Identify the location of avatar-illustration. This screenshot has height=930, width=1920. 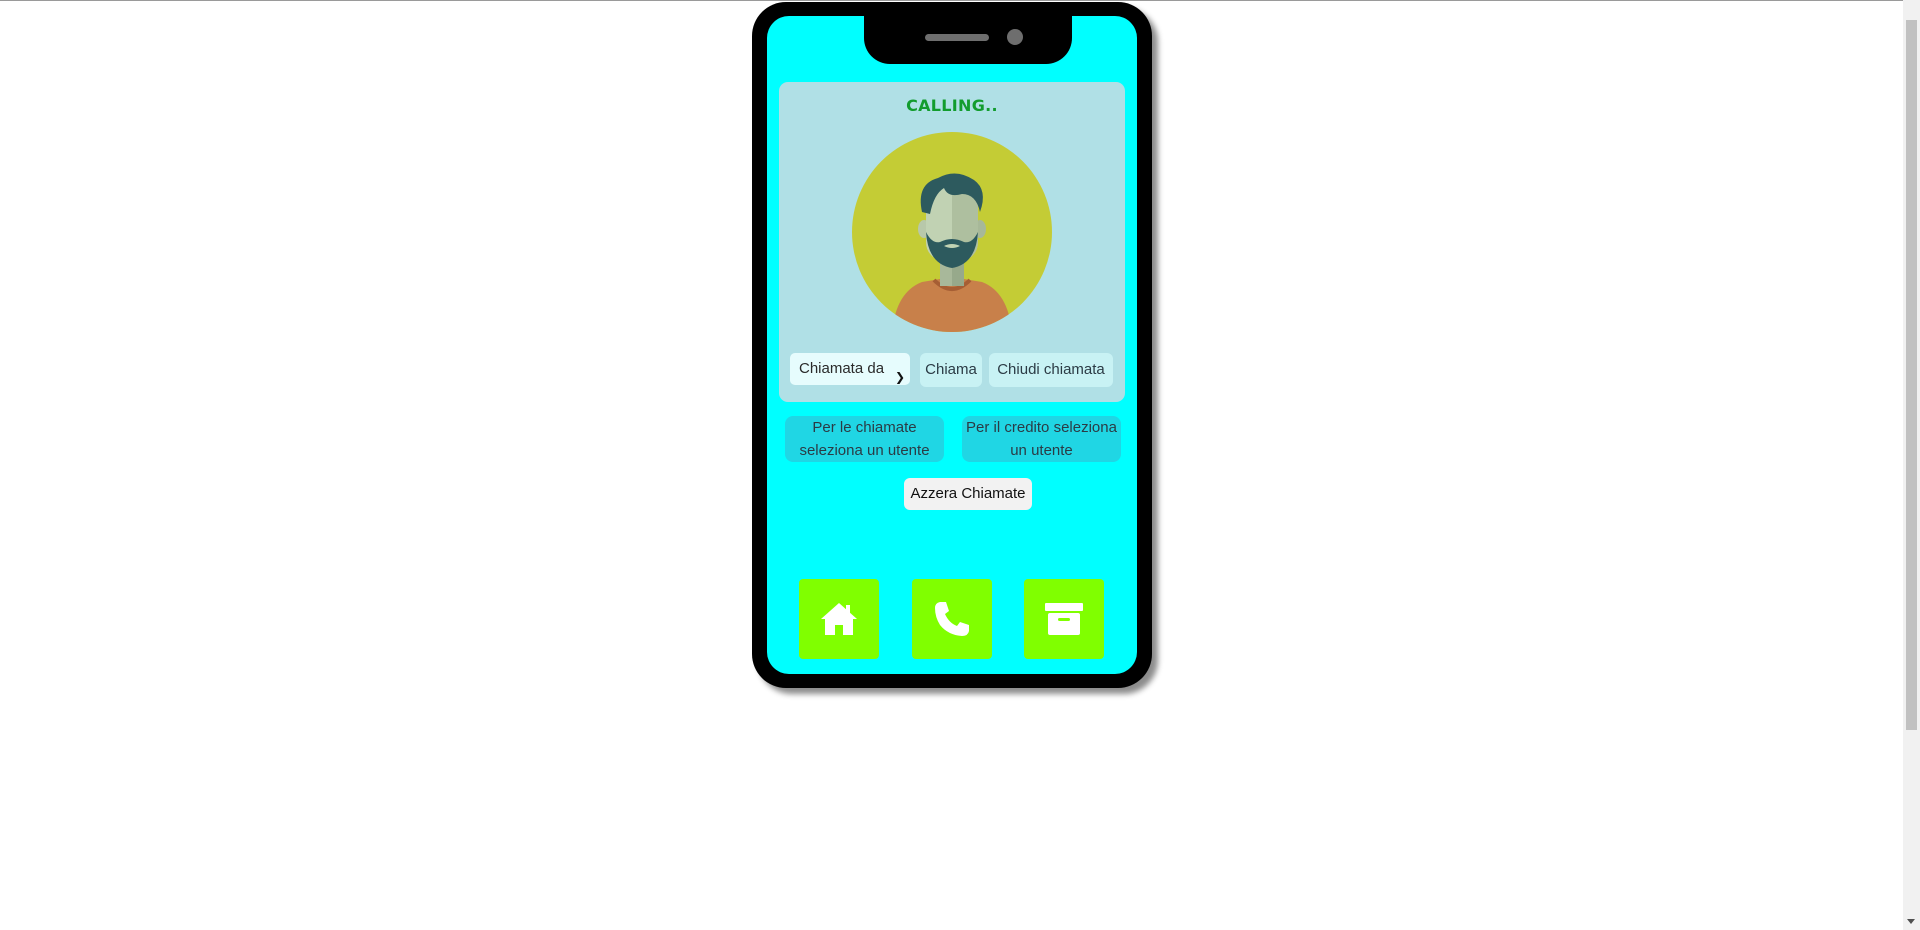
(952, 252).